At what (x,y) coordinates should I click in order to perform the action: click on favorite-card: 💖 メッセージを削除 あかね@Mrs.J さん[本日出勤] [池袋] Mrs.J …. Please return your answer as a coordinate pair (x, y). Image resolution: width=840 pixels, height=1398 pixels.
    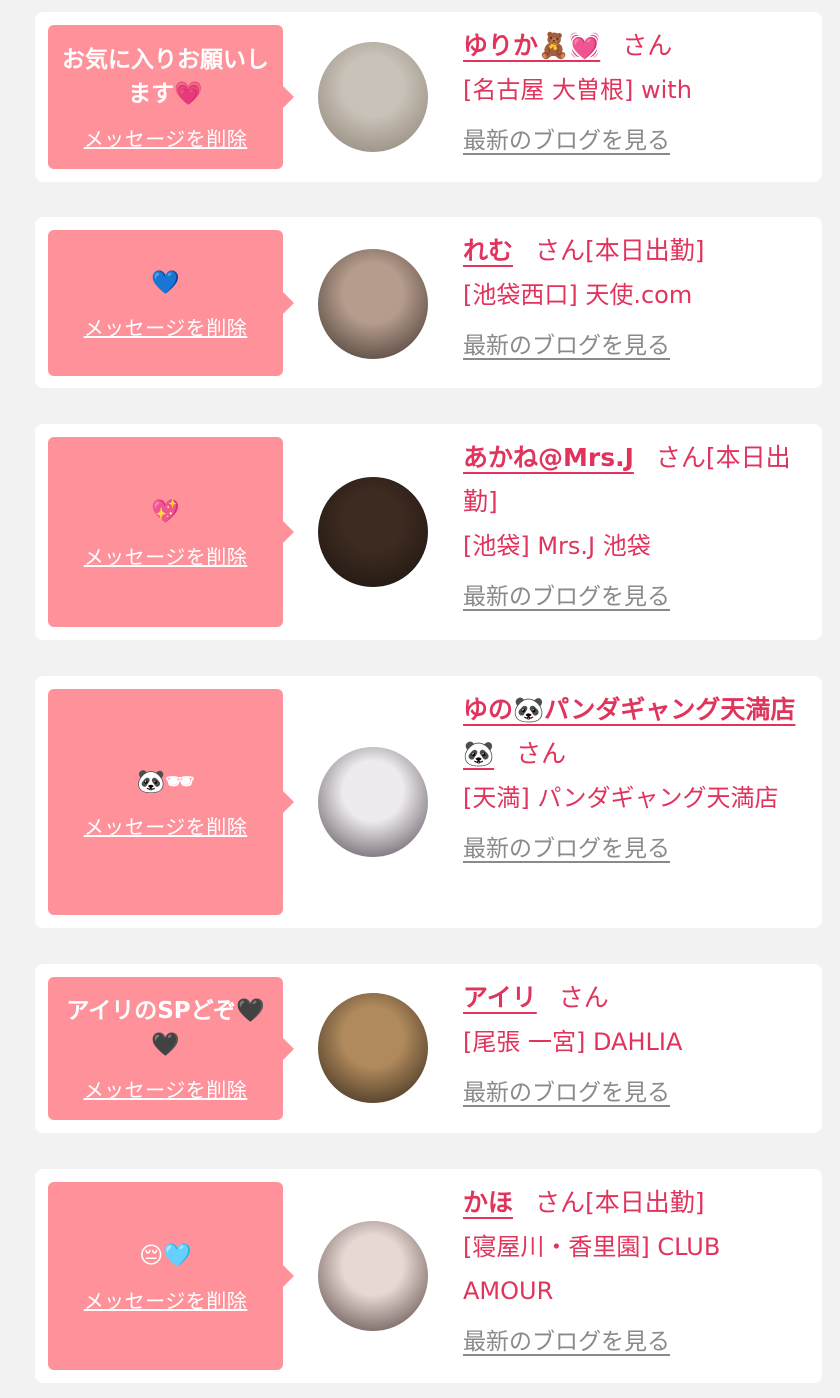
    Looking at the image, I should click on (428, 532).